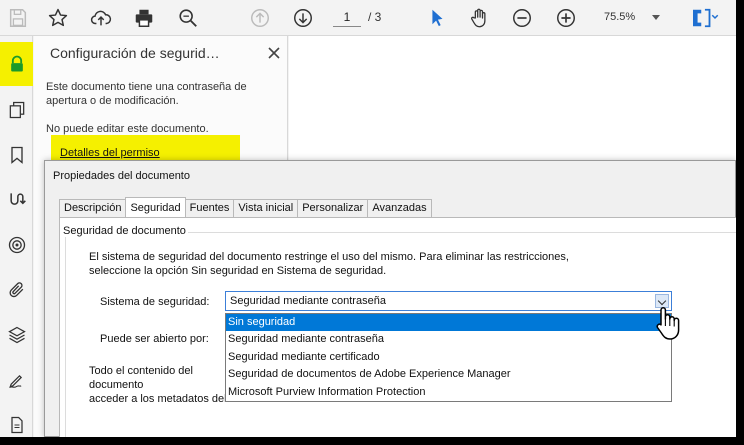 This screenshot has width=744, height=445. I want to click on paperclip-icon, so click(16, 290).